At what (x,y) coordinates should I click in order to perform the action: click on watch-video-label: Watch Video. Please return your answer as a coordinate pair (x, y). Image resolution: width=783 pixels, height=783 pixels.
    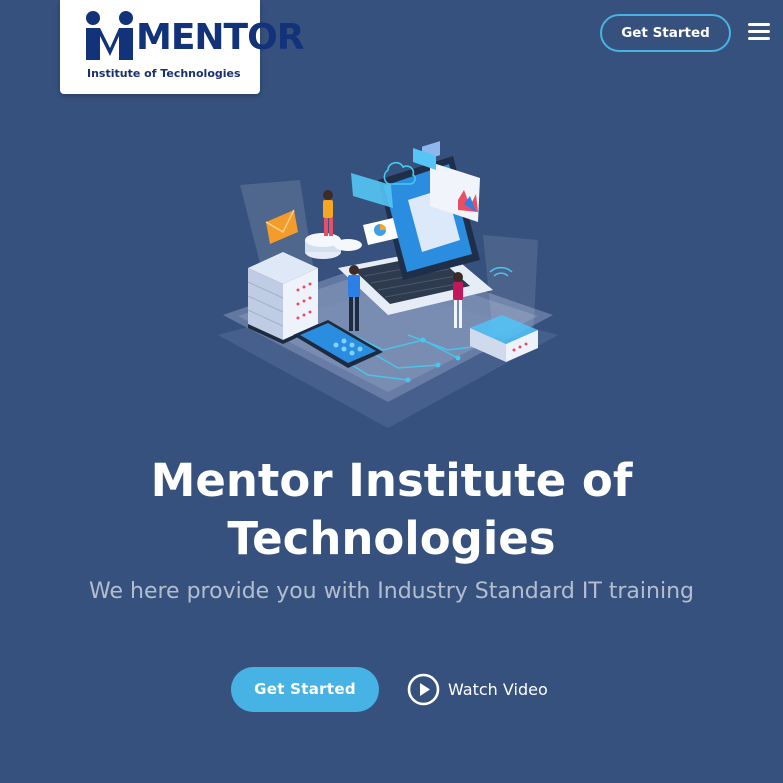
    Looking at the image, I should click on (498, 689).